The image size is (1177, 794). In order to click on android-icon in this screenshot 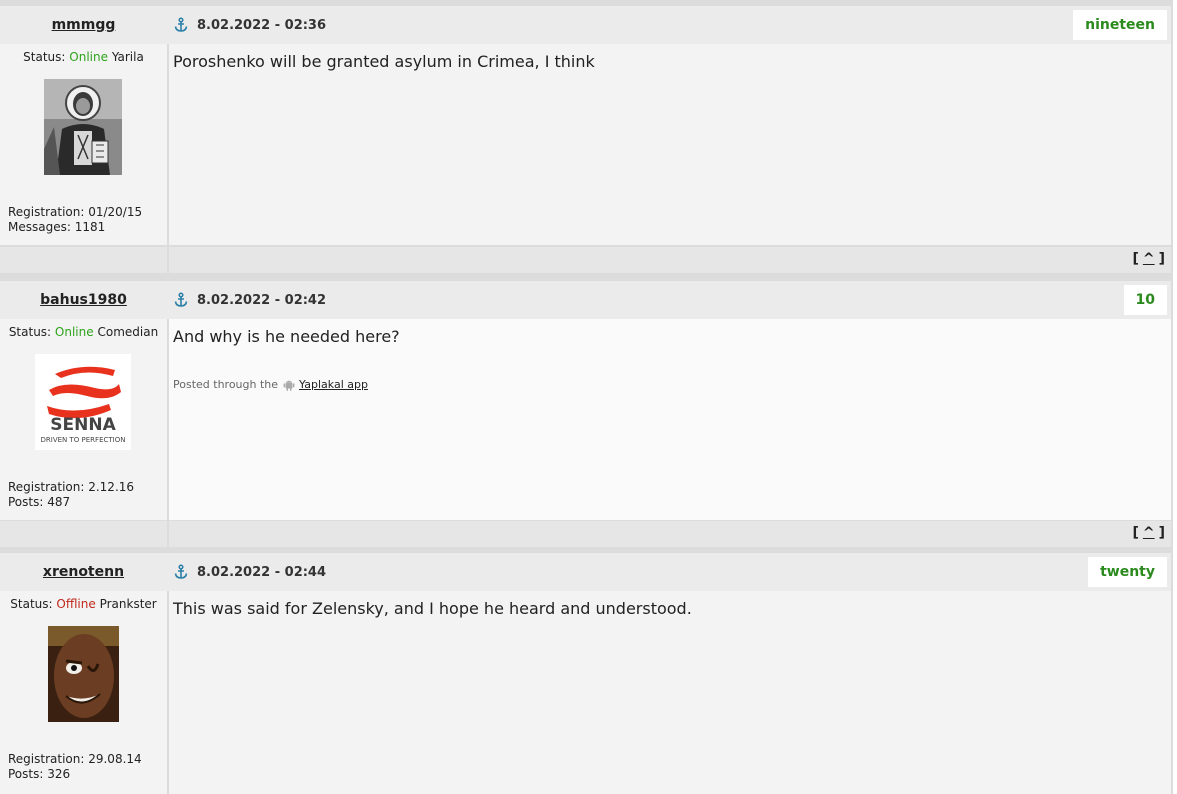, I will do `click(289, 385)`.